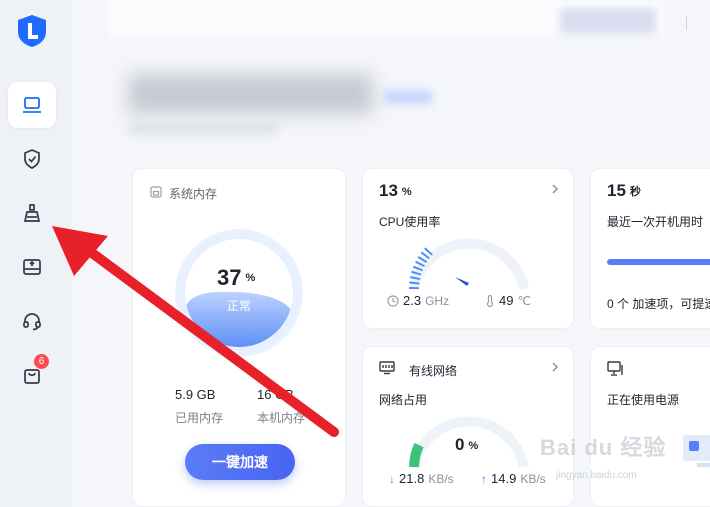  I want to click on clock-icon, so click(393, 300).